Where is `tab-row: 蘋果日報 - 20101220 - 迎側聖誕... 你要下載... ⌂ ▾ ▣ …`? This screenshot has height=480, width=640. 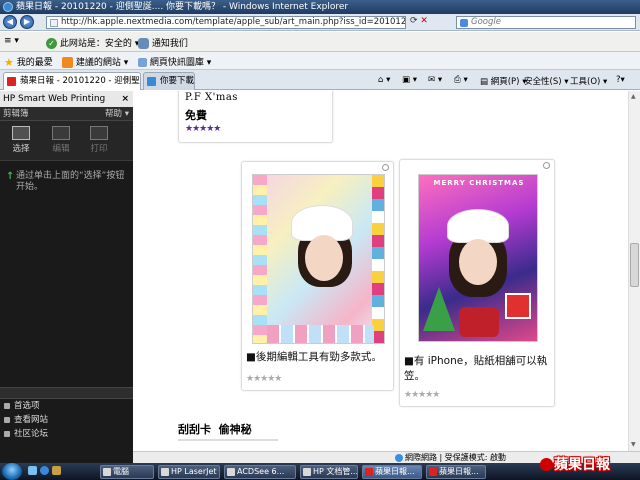
tab-row: 蘋果日報 - 20101220 - 迎側聖誕... 你要下載... ⌂ ▾ ▣ … is located at coordinates (320, 80).